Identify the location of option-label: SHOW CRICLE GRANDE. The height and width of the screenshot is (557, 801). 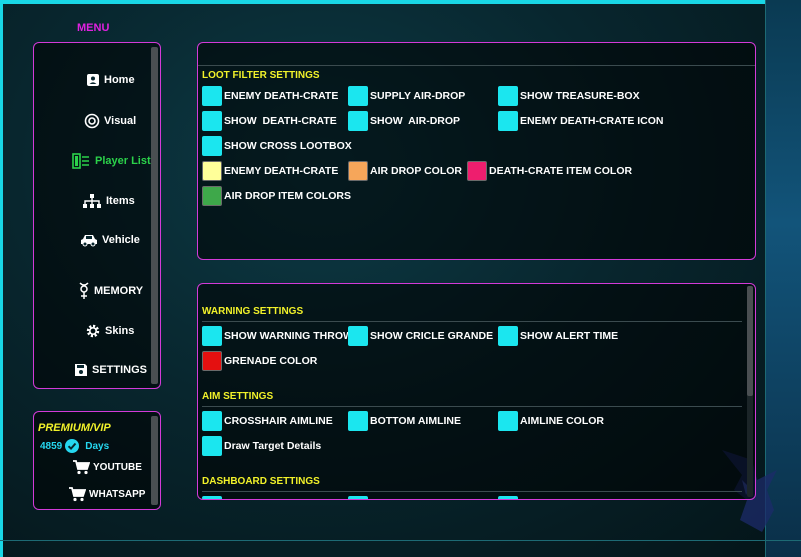
(432, 336).